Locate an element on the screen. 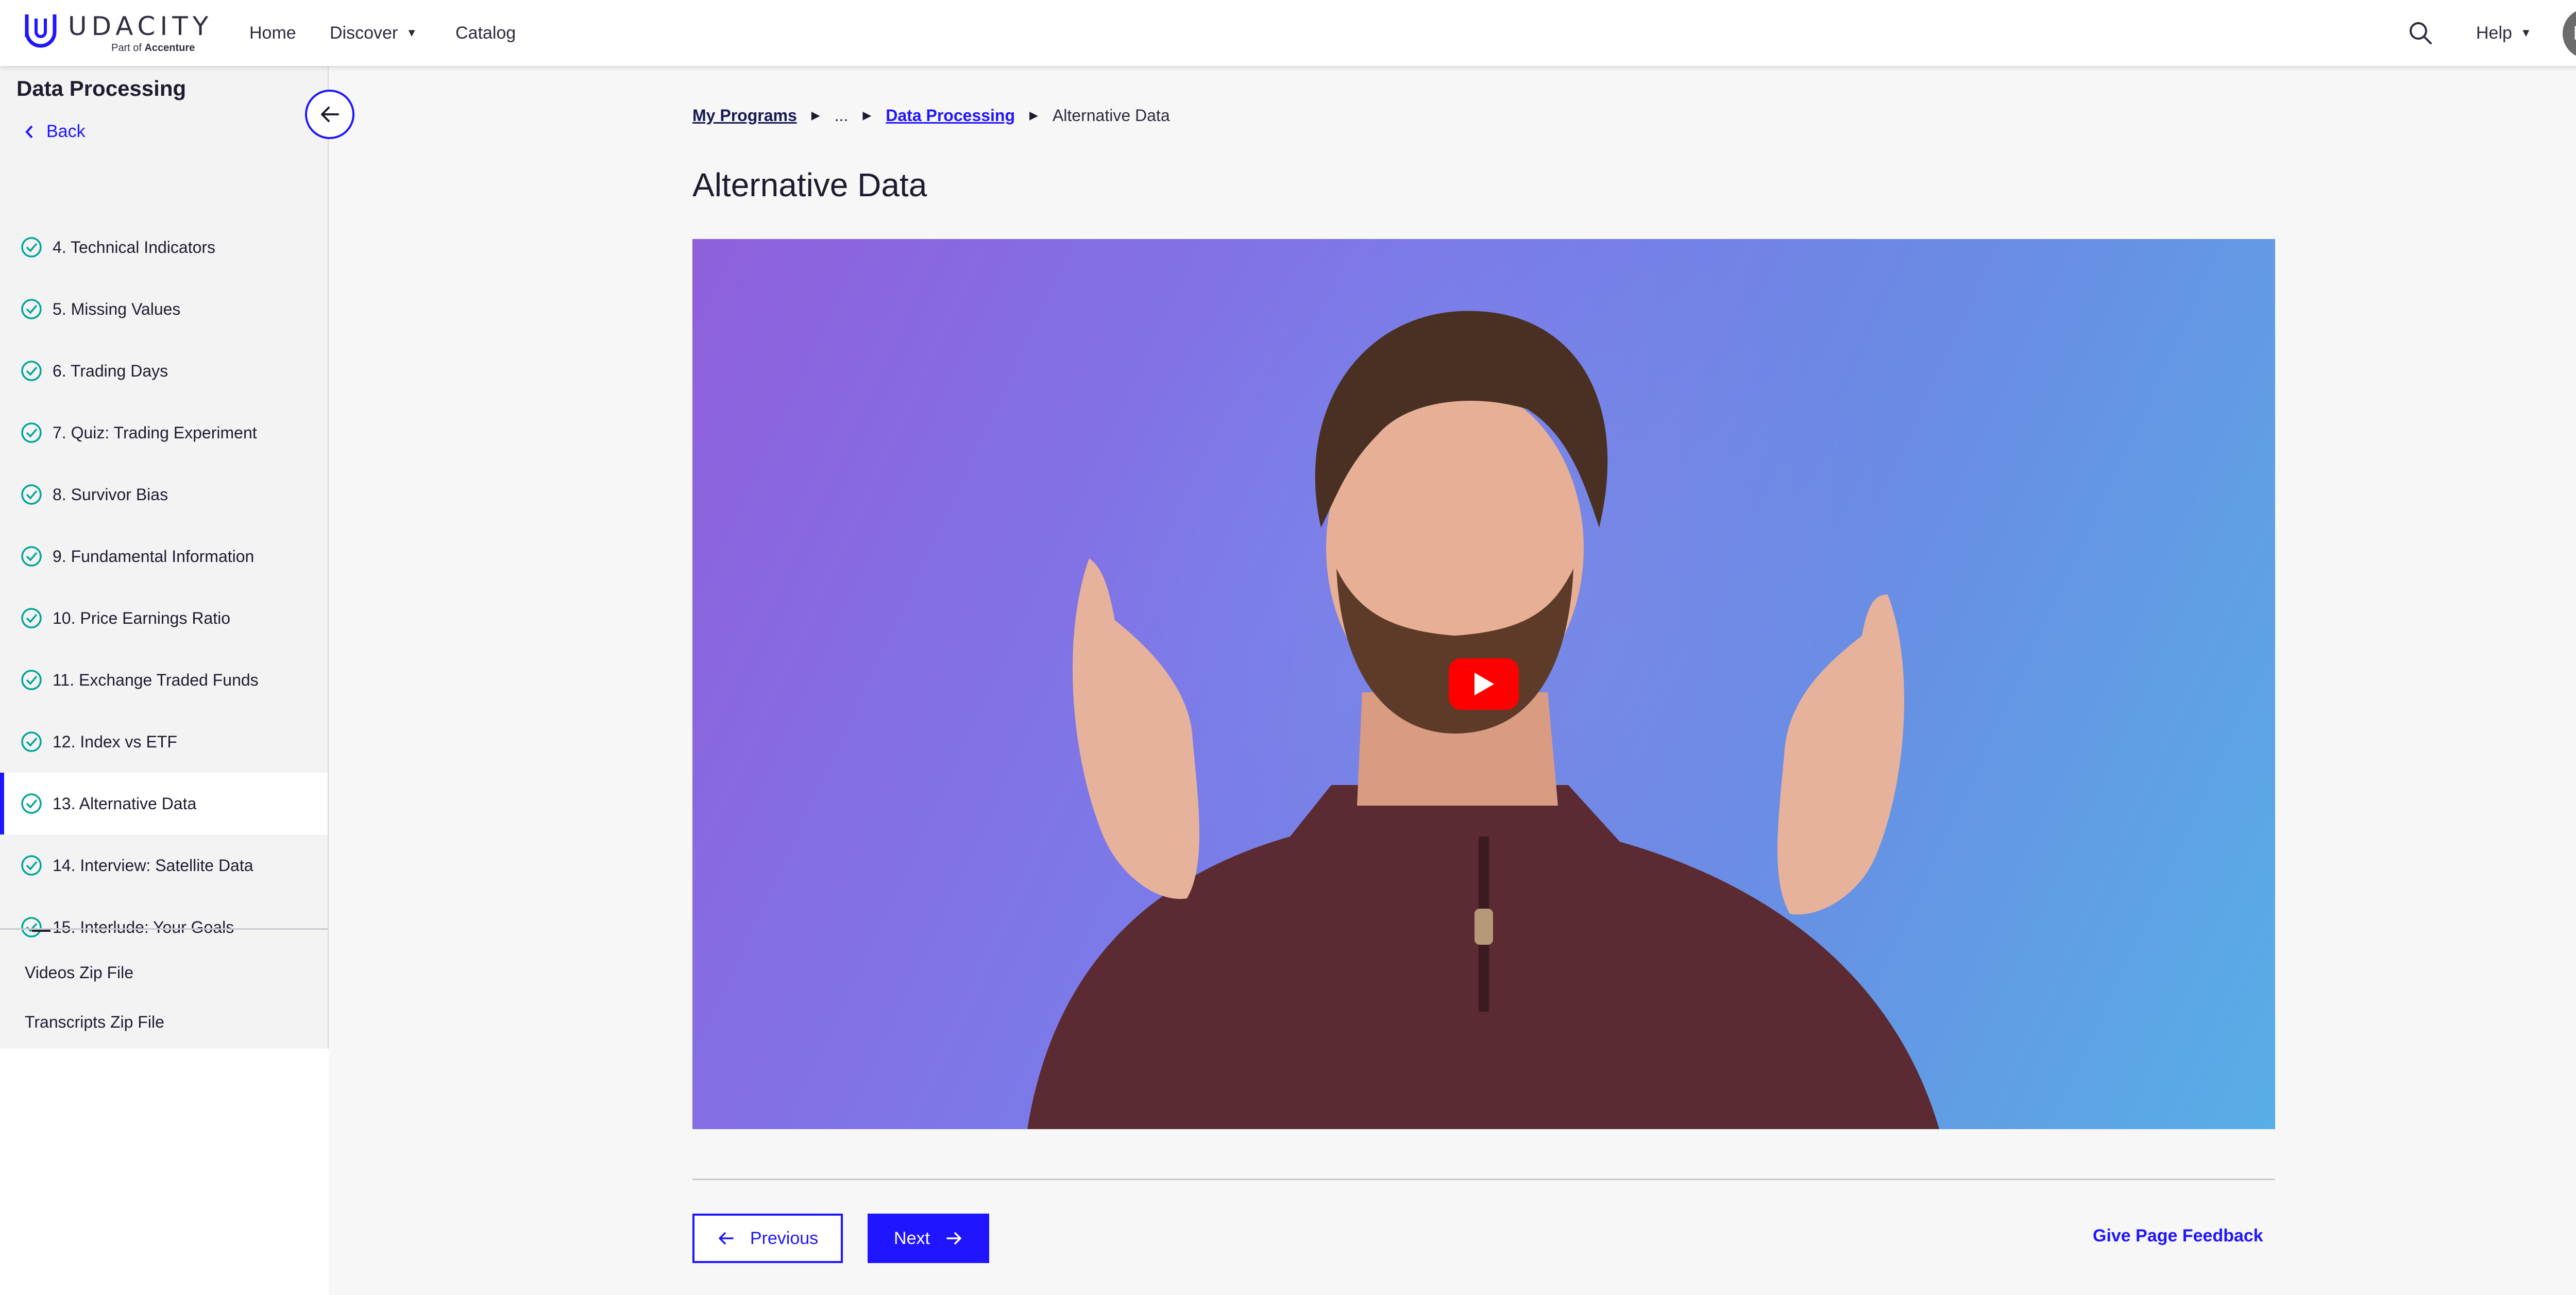 This screenshot has width=2576, height=1295. sidebar-blank-area is located at coordinates (164, 1172).